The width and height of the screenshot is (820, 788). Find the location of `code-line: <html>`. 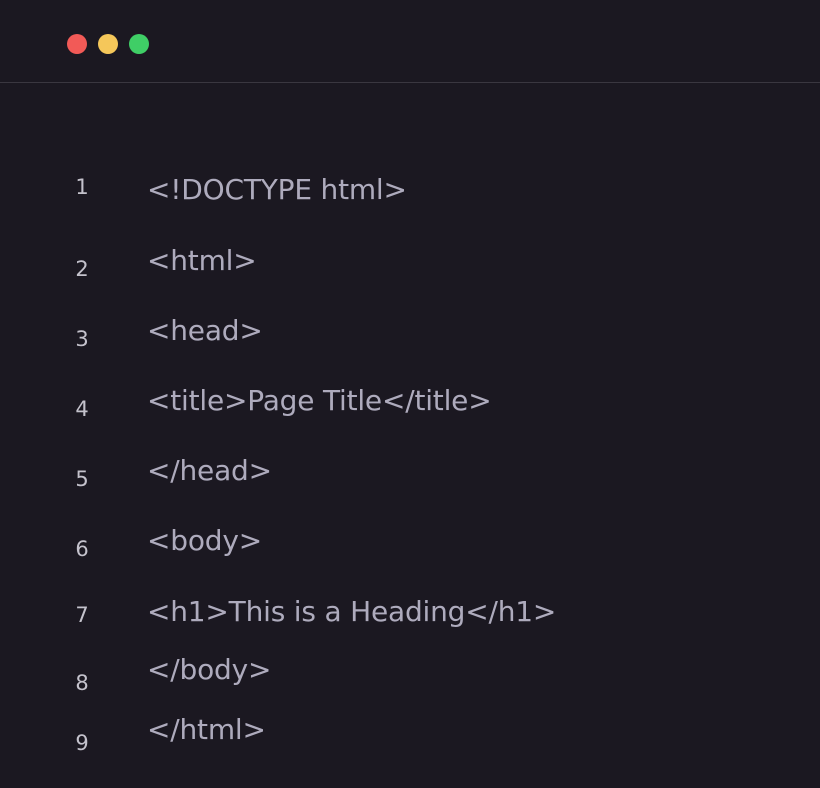

code-line: <html> is located at coordinates (202, 261).